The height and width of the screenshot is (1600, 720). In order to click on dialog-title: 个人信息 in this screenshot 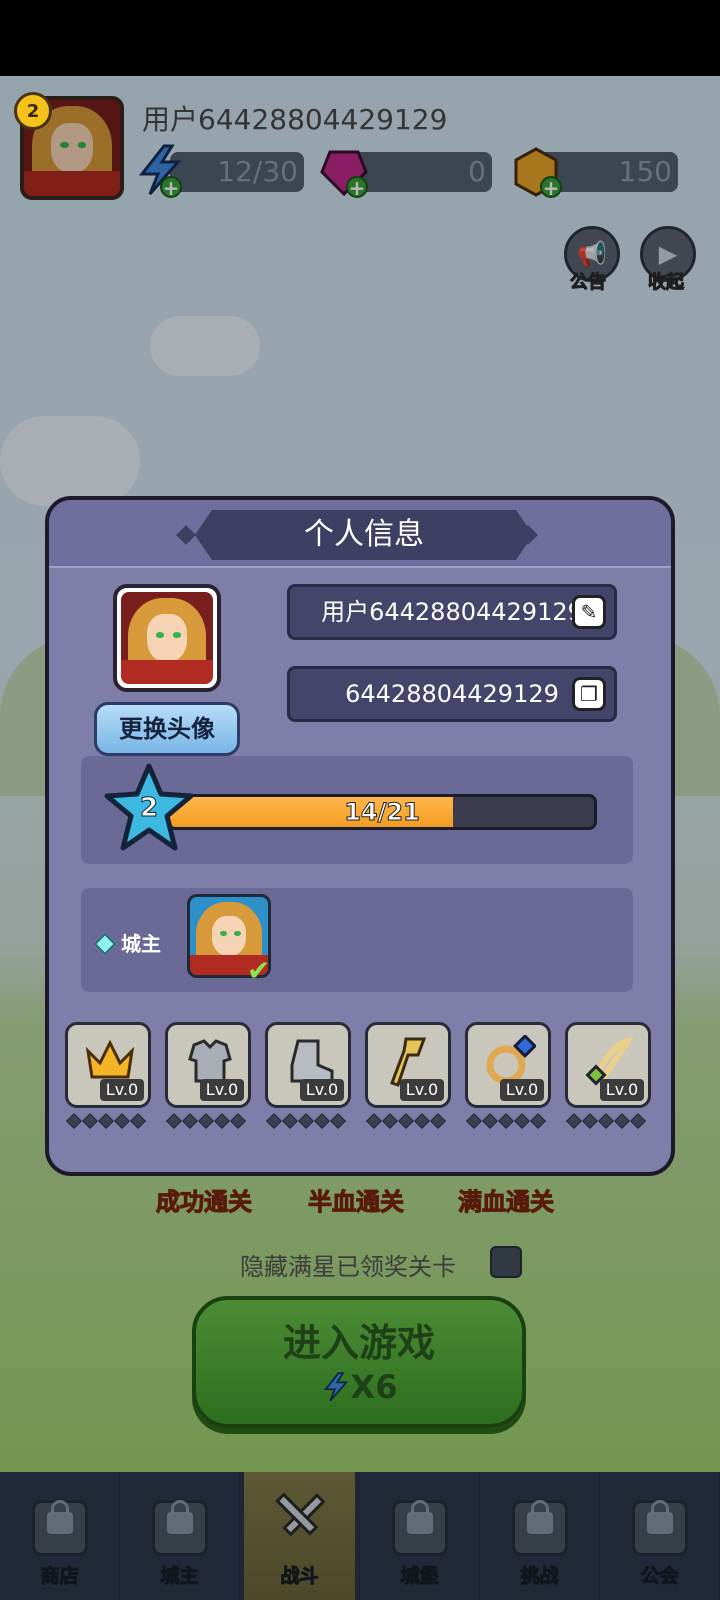, I will do `click(364, 534)`.